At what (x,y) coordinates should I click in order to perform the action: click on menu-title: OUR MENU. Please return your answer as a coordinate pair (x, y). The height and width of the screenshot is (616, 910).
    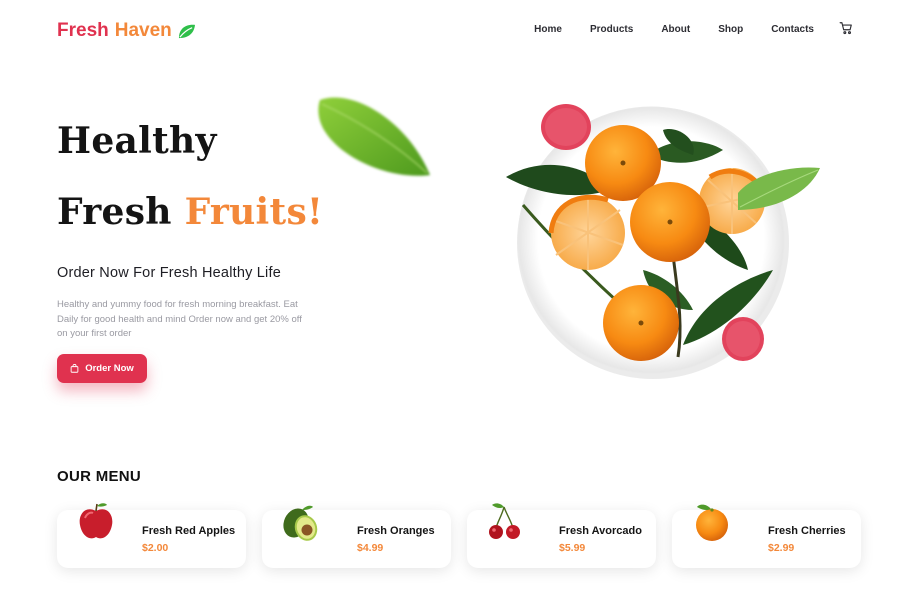
    Looking at the image, I should click on (99, 476).